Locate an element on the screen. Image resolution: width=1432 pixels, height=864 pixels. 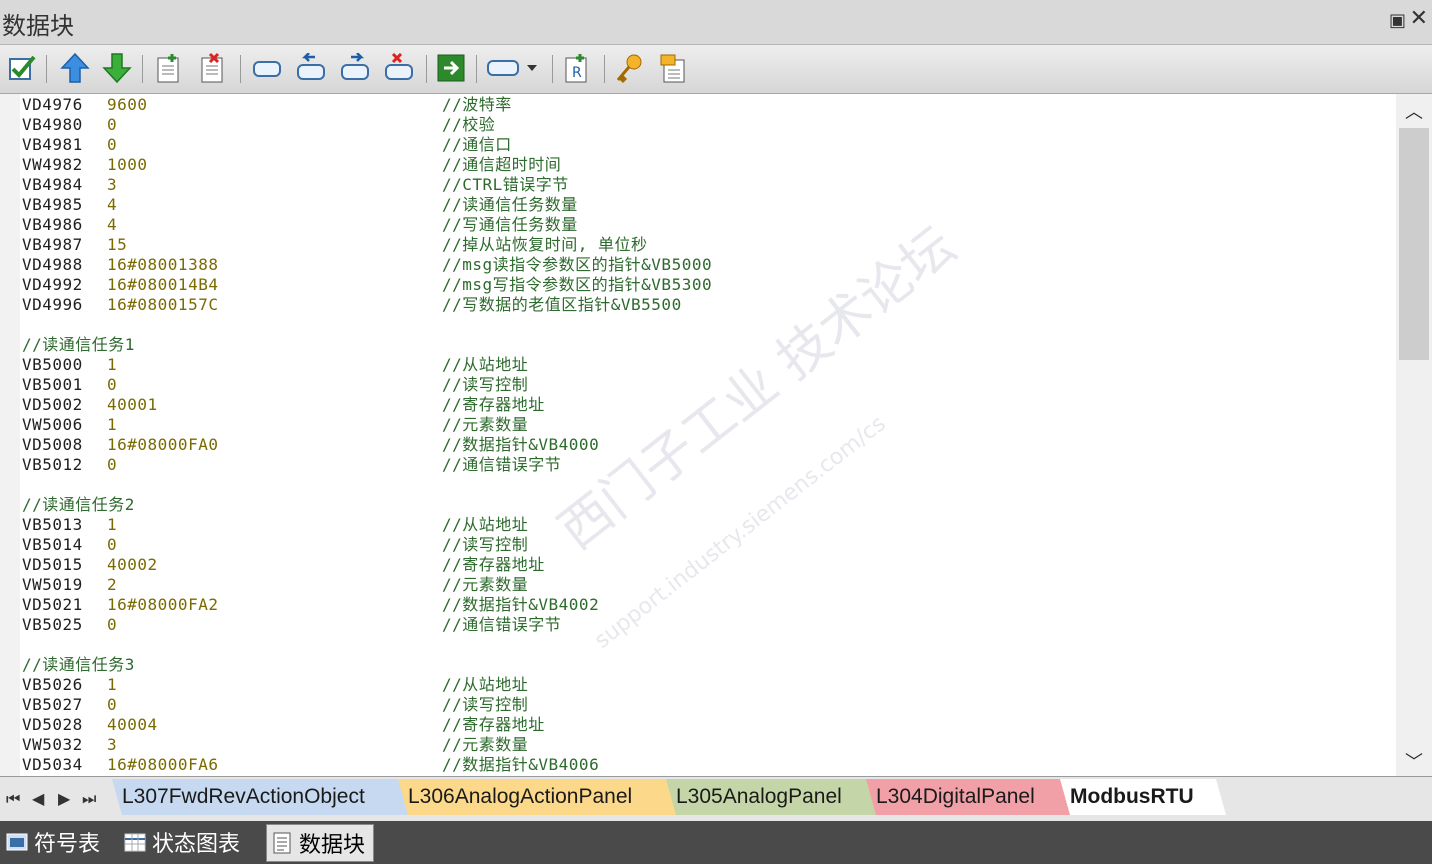
value: 4 is located at coordinates (112, 224).